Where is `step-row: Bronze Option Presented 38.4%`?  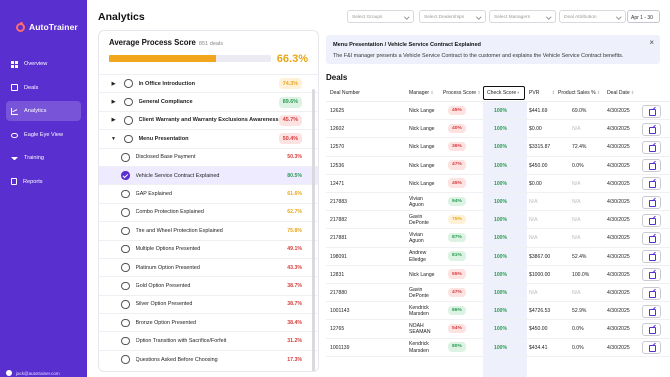 step-row: Bronze Option Presented 38.4% is located at coordinates (208, 322).